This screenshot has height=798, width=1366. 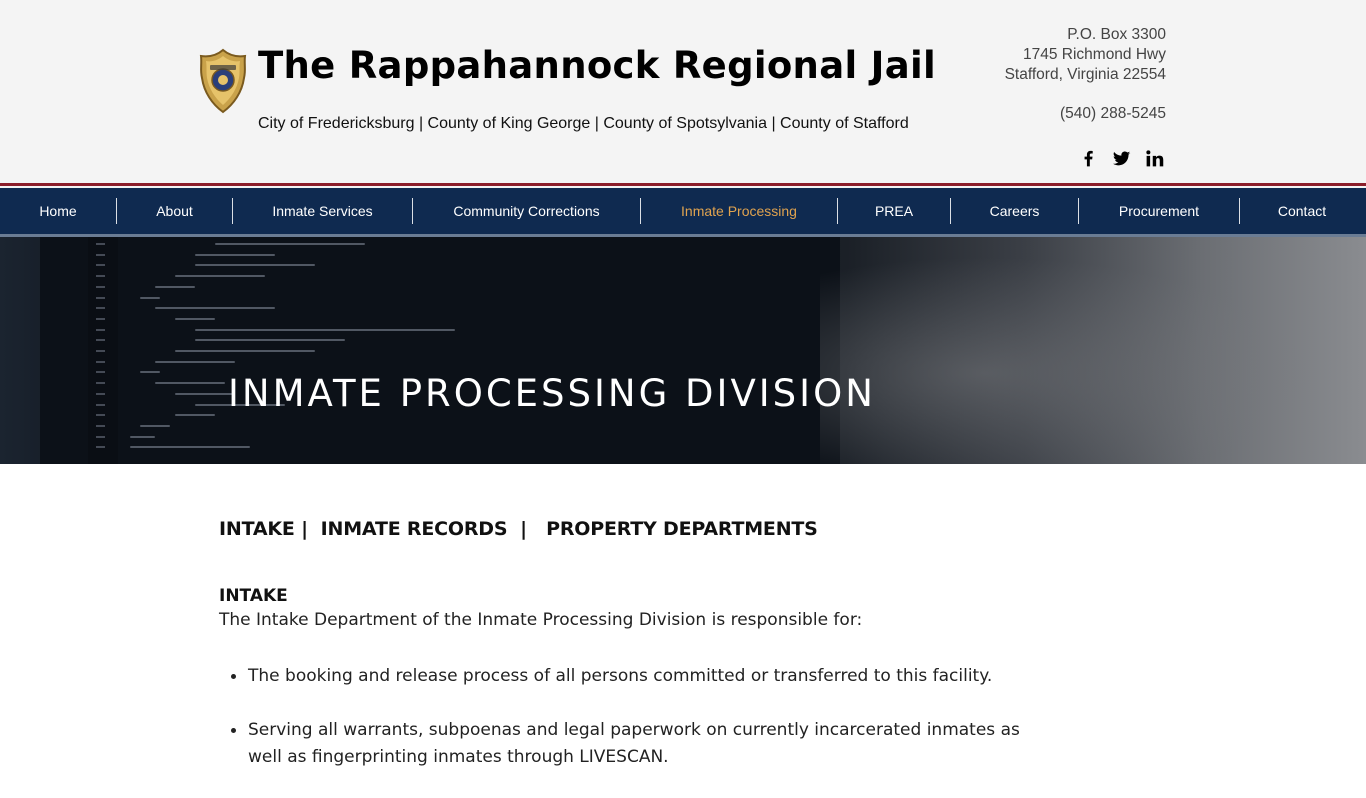 What do you see at coordinates (1014, 211) in the screenshot?
I see `nav-item-careers: Careers` at bounding box center [1014, 211].